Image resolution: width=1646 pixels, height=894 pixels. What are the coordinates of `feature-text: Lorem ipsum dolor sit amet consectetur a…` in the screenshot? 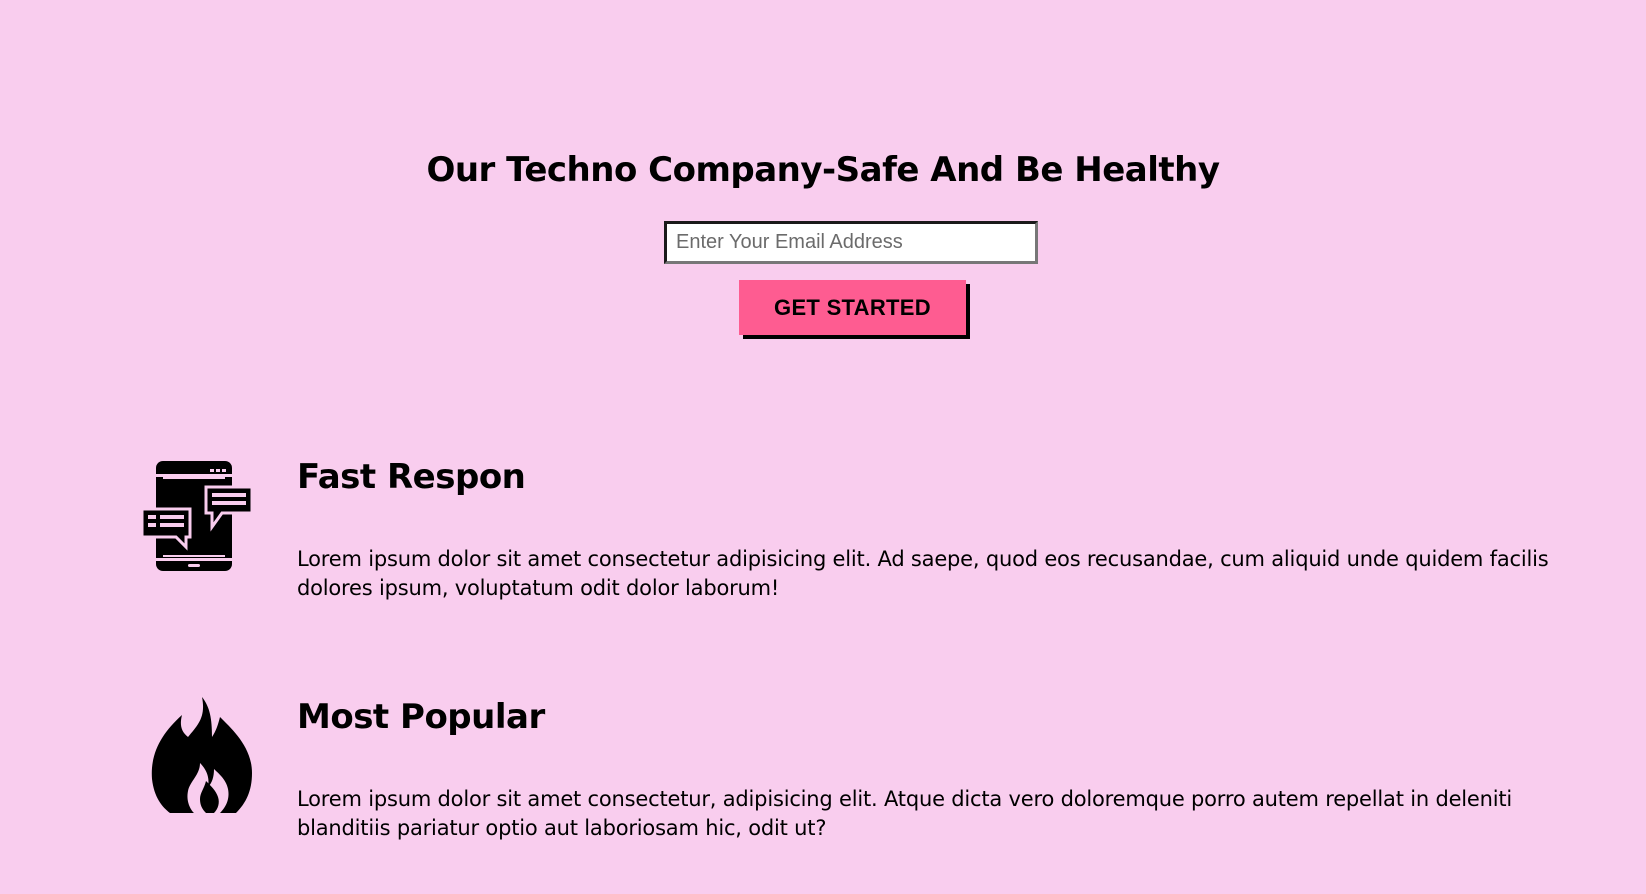 It's located at (923, 573).